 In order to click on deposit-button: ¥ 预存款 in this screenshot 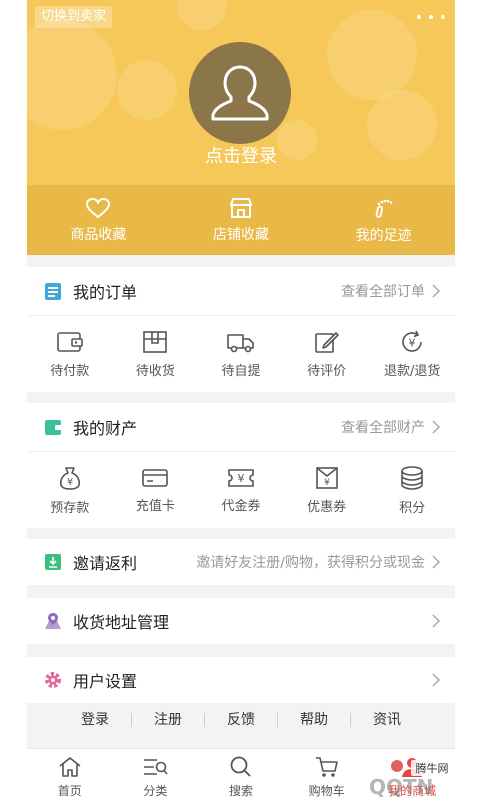, I will do `click(70, 490)`.